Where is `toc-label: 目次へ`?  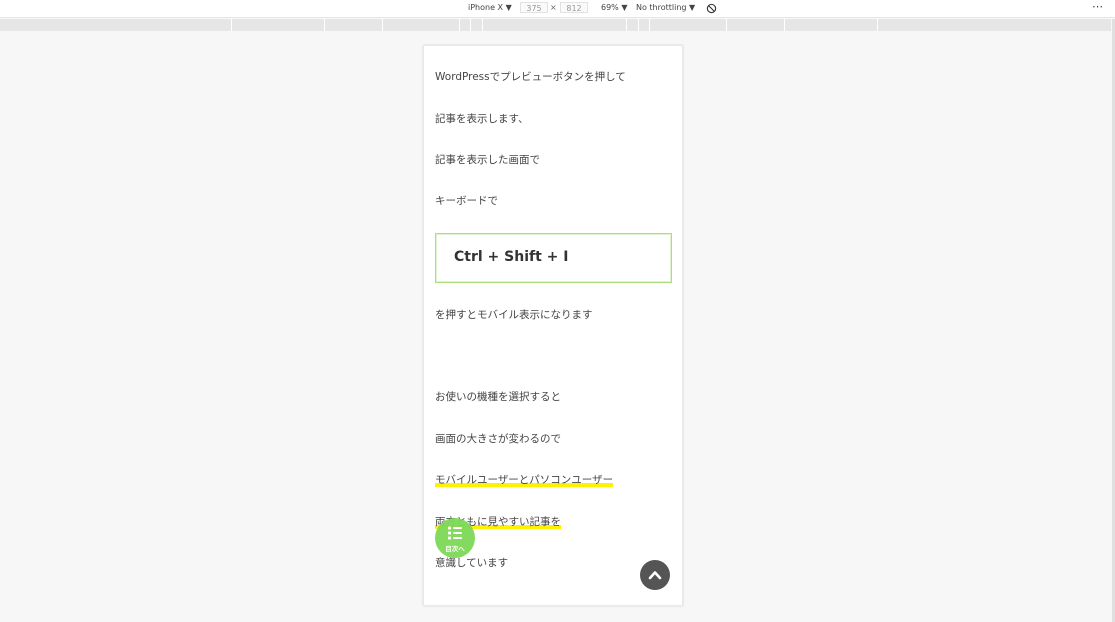 toc-label: 目次へ is located at coordinates (455, 549).